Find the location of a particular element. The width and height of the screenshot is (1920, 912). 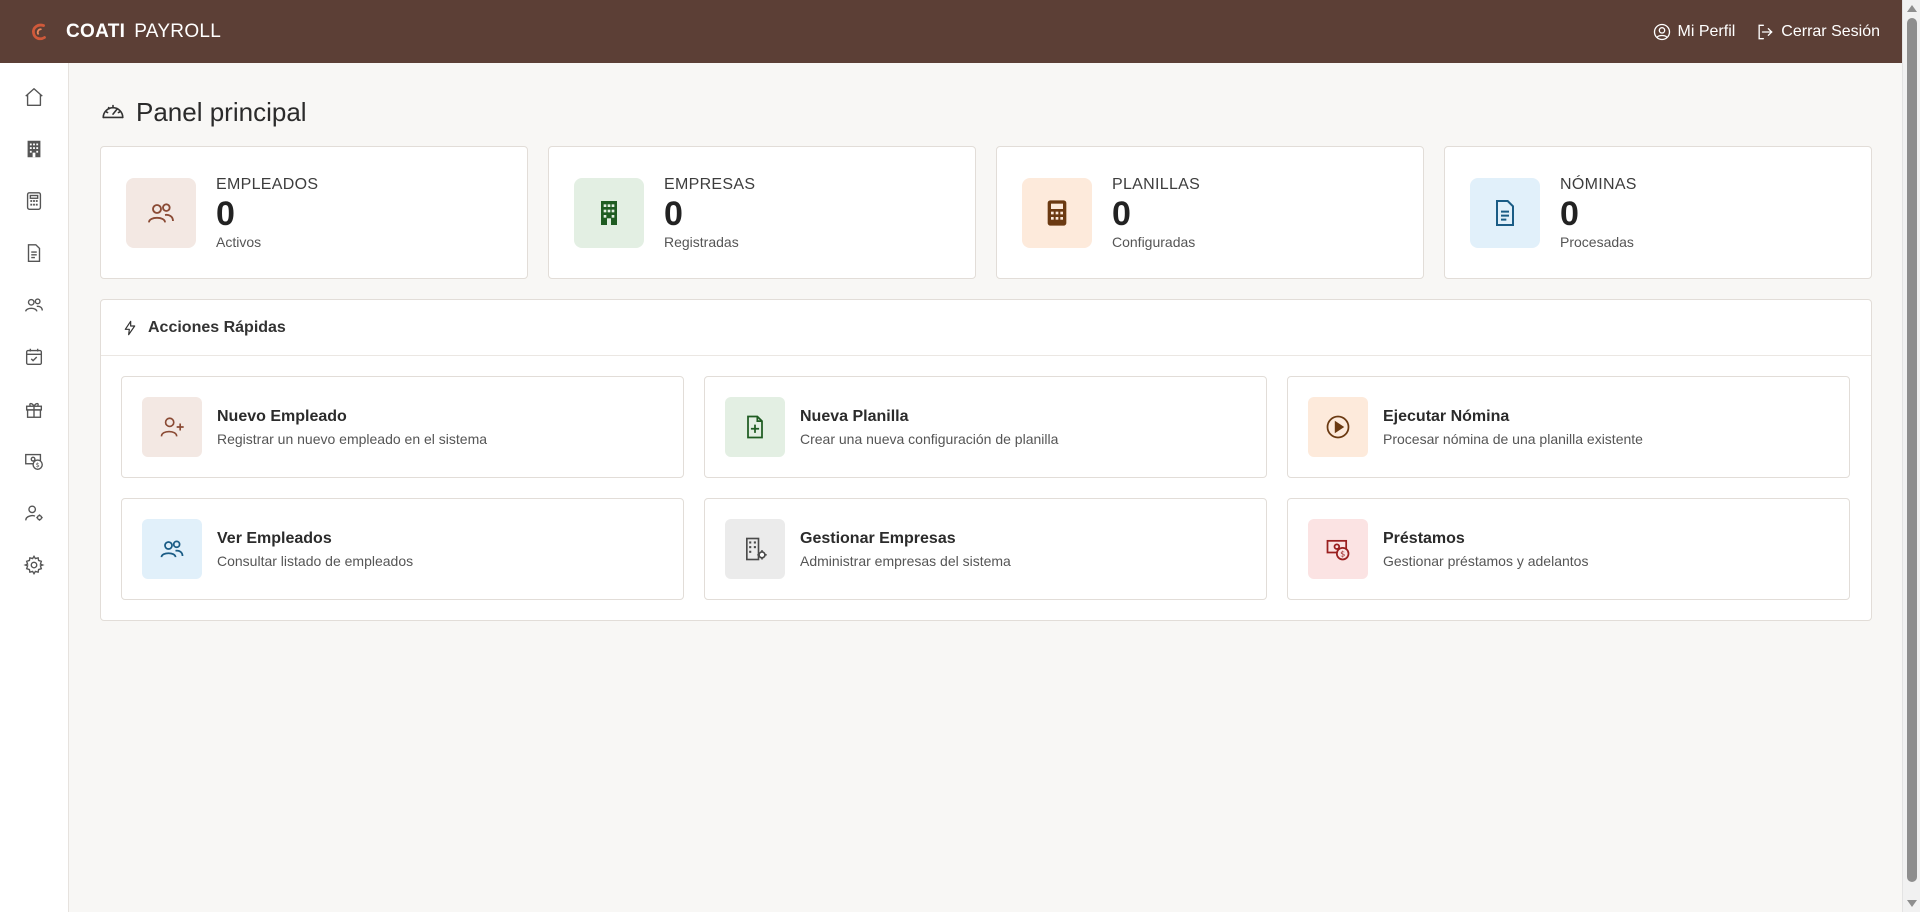

top-navbar: COATI PAYROLL Mi Perfil Cerrar Sesión is located at coordinates (951, 31).